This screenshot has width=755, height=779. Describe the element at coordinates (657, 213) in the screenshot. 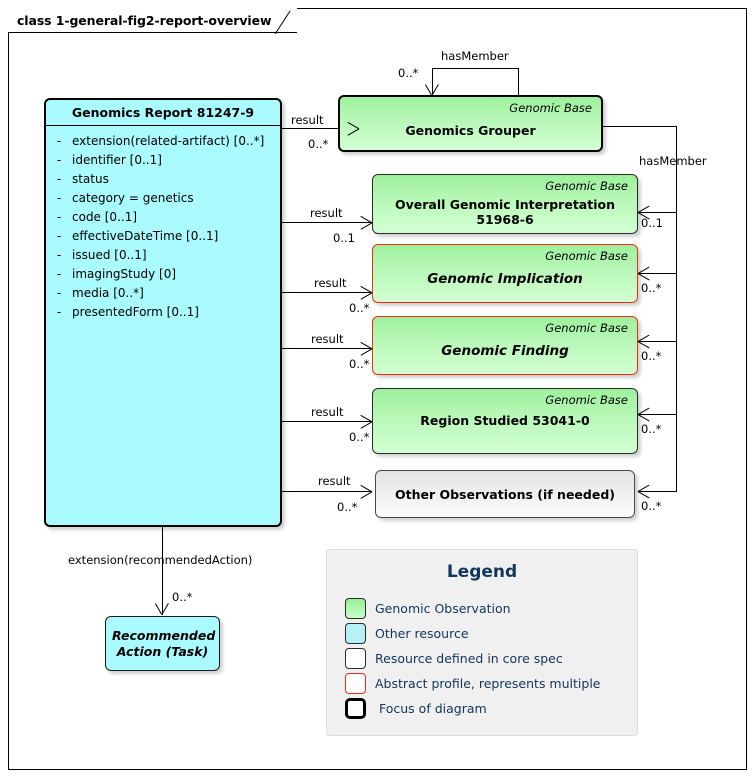

I see `connector-hasmember-overall-interpretation` at that location.